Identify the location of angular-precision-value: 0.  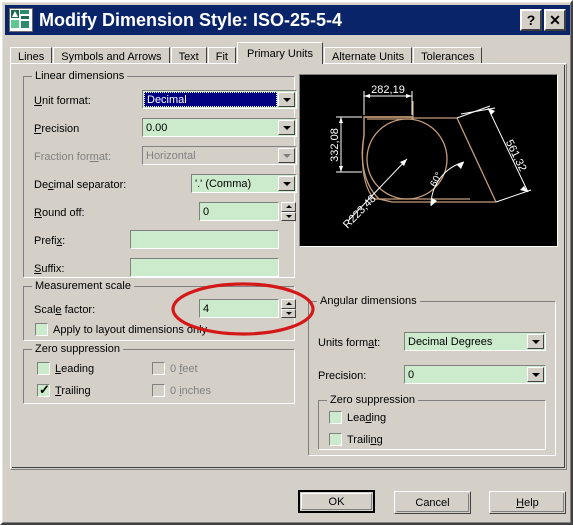
(411, 374).